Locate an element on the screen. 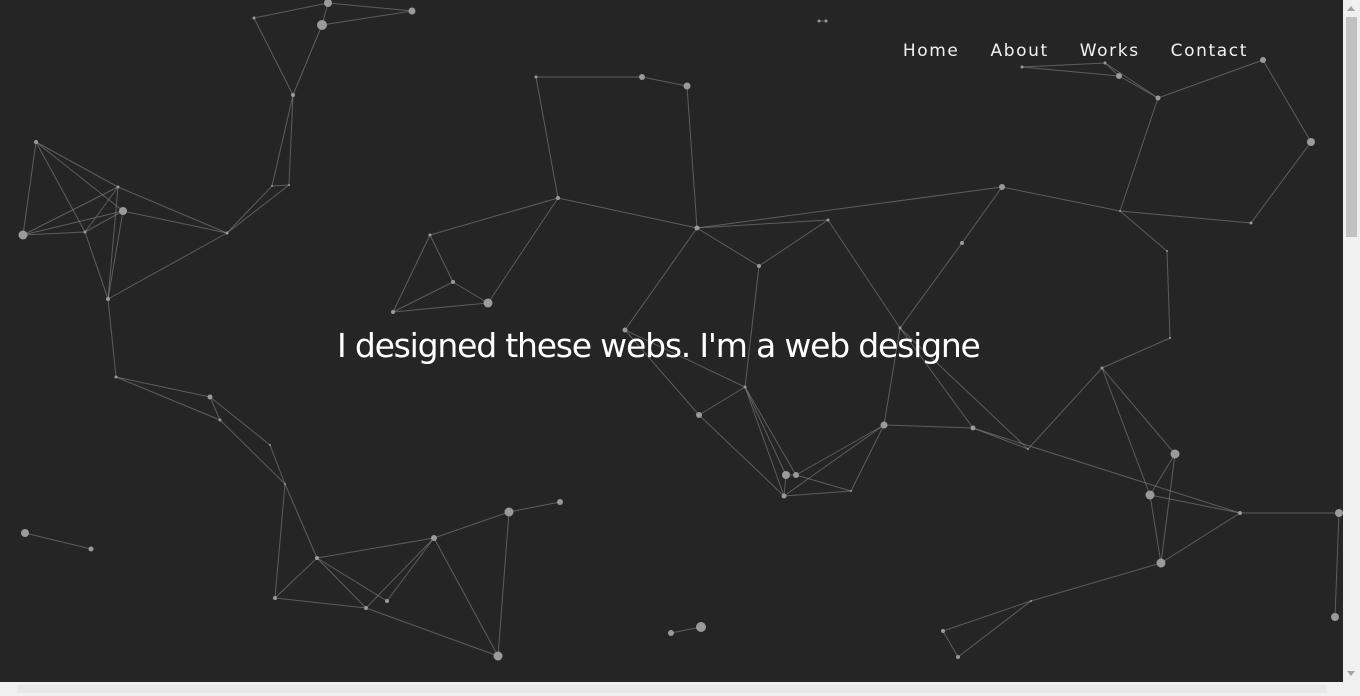 The width and height of the screenshot is (1360, 696). main-nav: Home About Works Contact is located at coordinates (1075, 51).